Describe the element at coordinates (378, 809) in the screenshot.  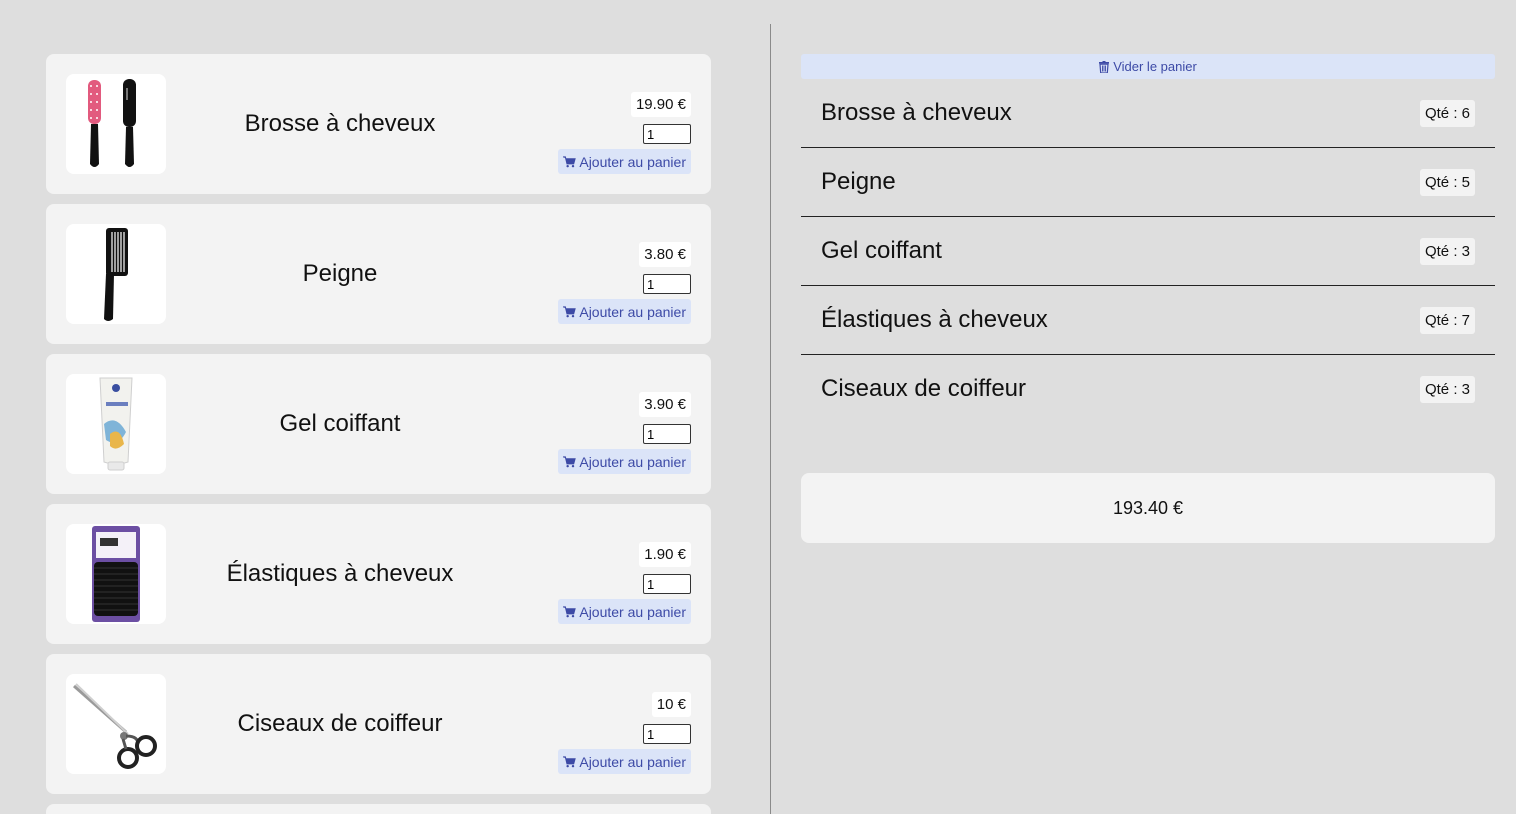
I see `product-card-partial` at that location.